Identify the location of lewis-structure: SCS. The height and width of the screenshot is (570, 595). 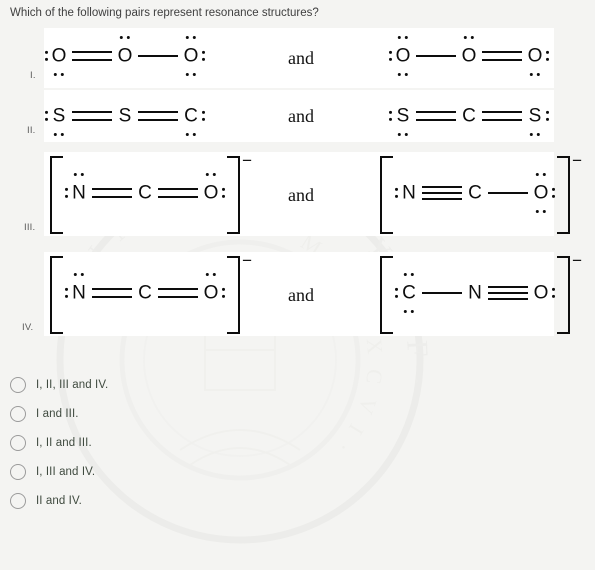
(469, 116).